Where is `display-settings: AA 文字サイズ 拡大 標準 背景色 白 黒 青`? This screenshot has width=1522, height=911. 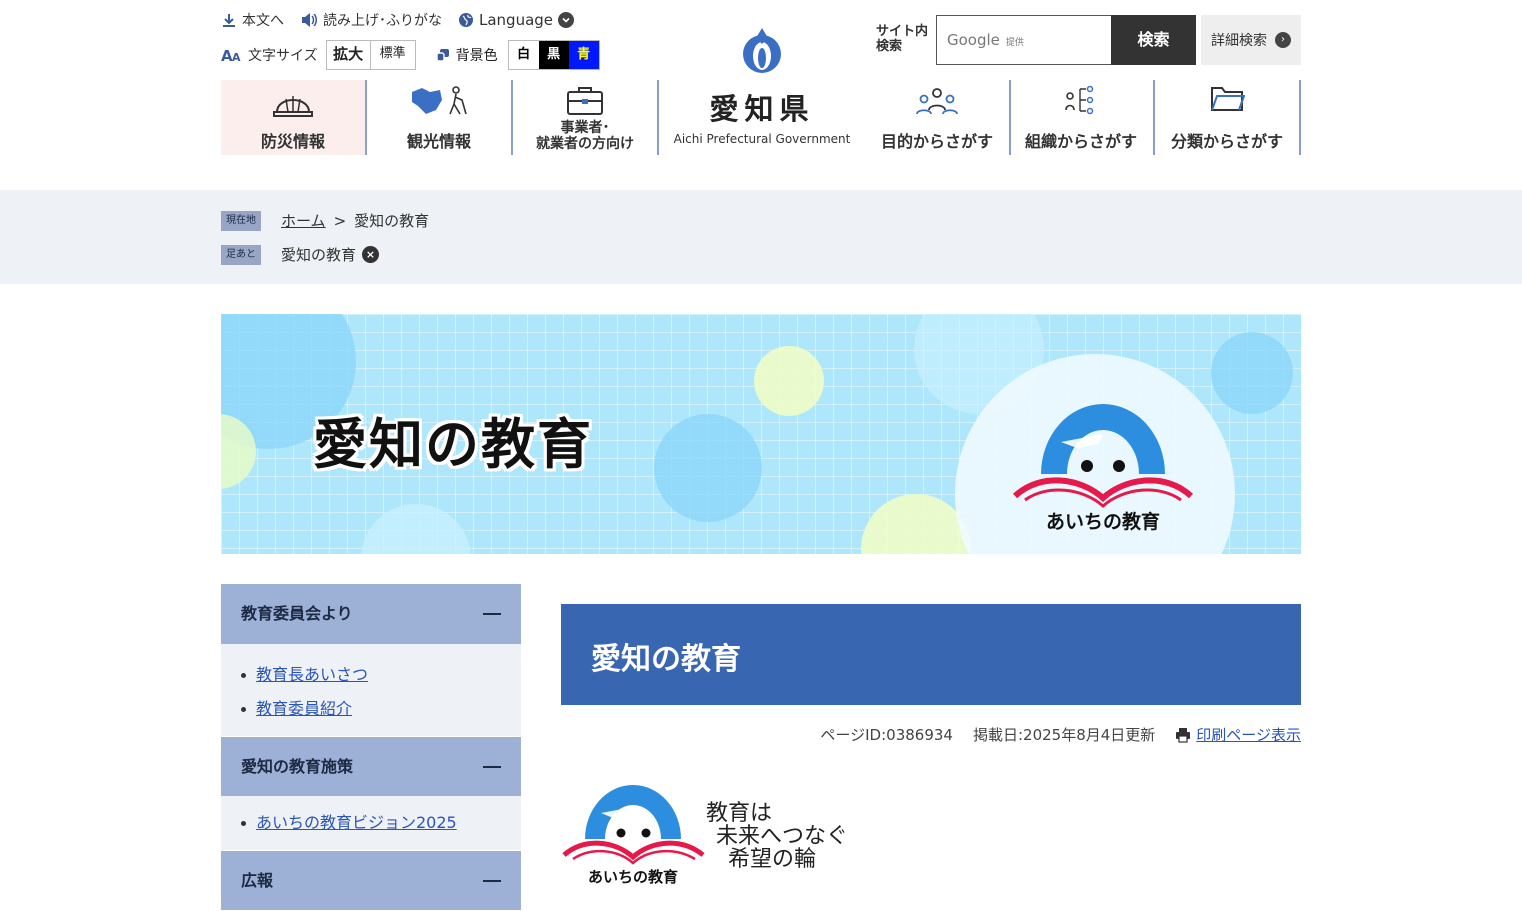 display-settings: AA 文字サイズ 拡大 標準 背景色 白 黒 青 is located at coordinates (410, 55).